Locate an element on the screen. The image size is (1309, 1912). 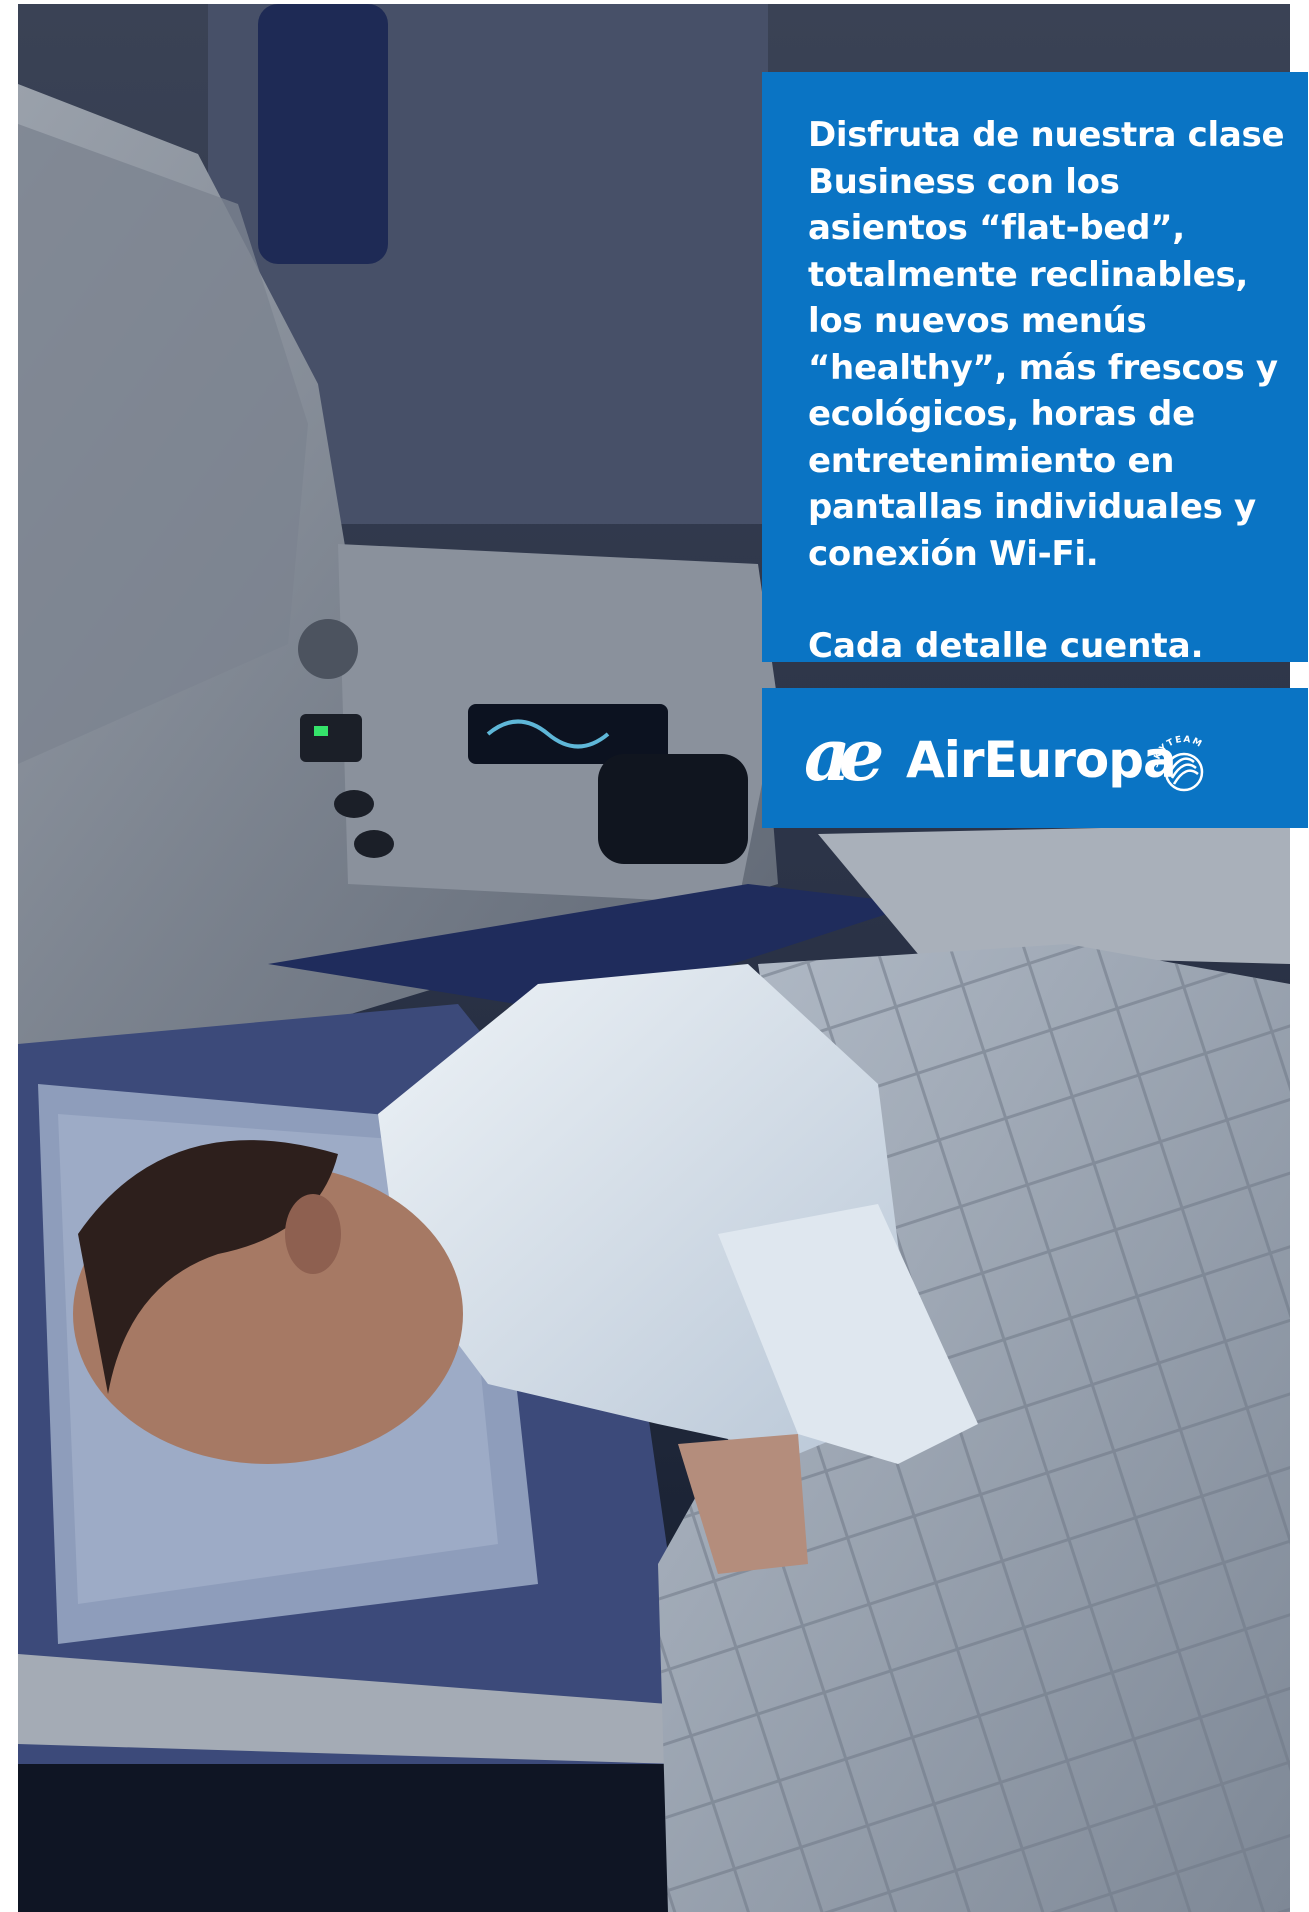
tagline: Cada detalle cuenta. is located at coordinates (1006, 646).